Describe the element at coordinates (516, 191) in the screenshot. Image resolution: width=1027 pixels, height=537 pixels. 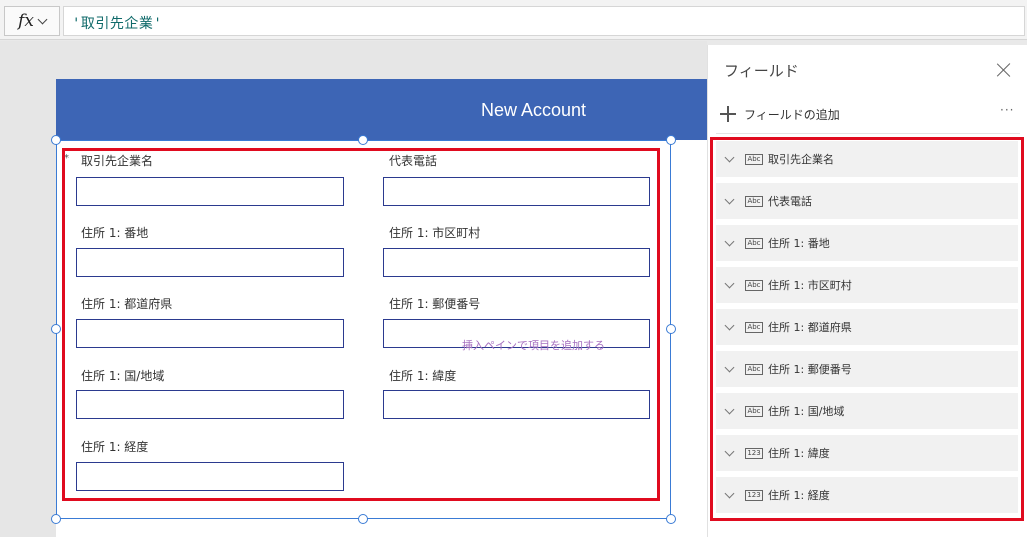
I see `main-phone-input` at that location.